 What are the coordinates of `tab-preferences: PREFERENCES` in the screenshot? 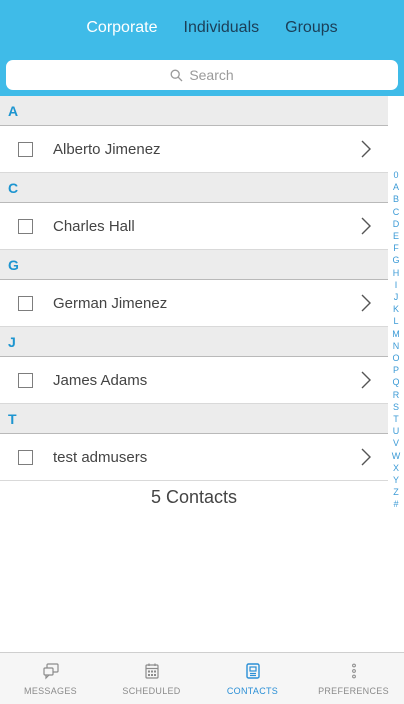 It's located at (353, 678).